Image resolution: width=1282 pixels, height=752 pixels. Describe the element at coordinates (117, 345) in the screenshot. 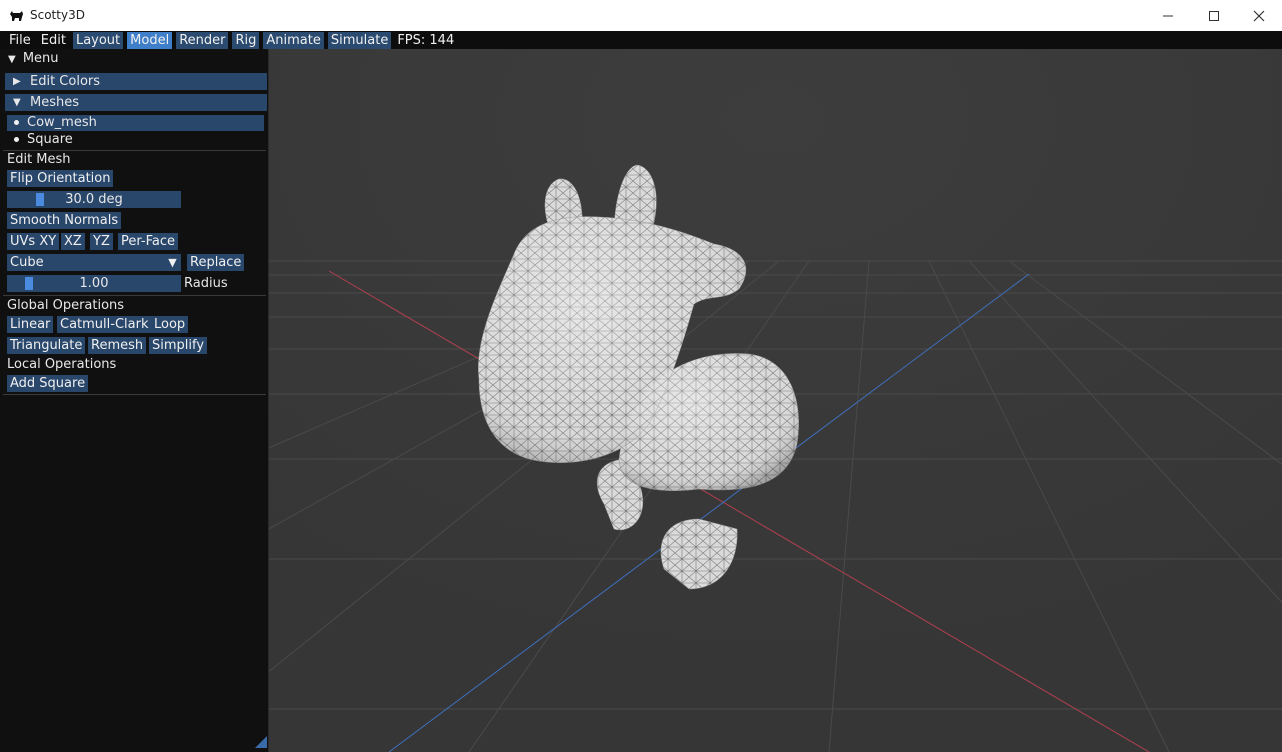

I see `remesh-button: Remesh` at that location.